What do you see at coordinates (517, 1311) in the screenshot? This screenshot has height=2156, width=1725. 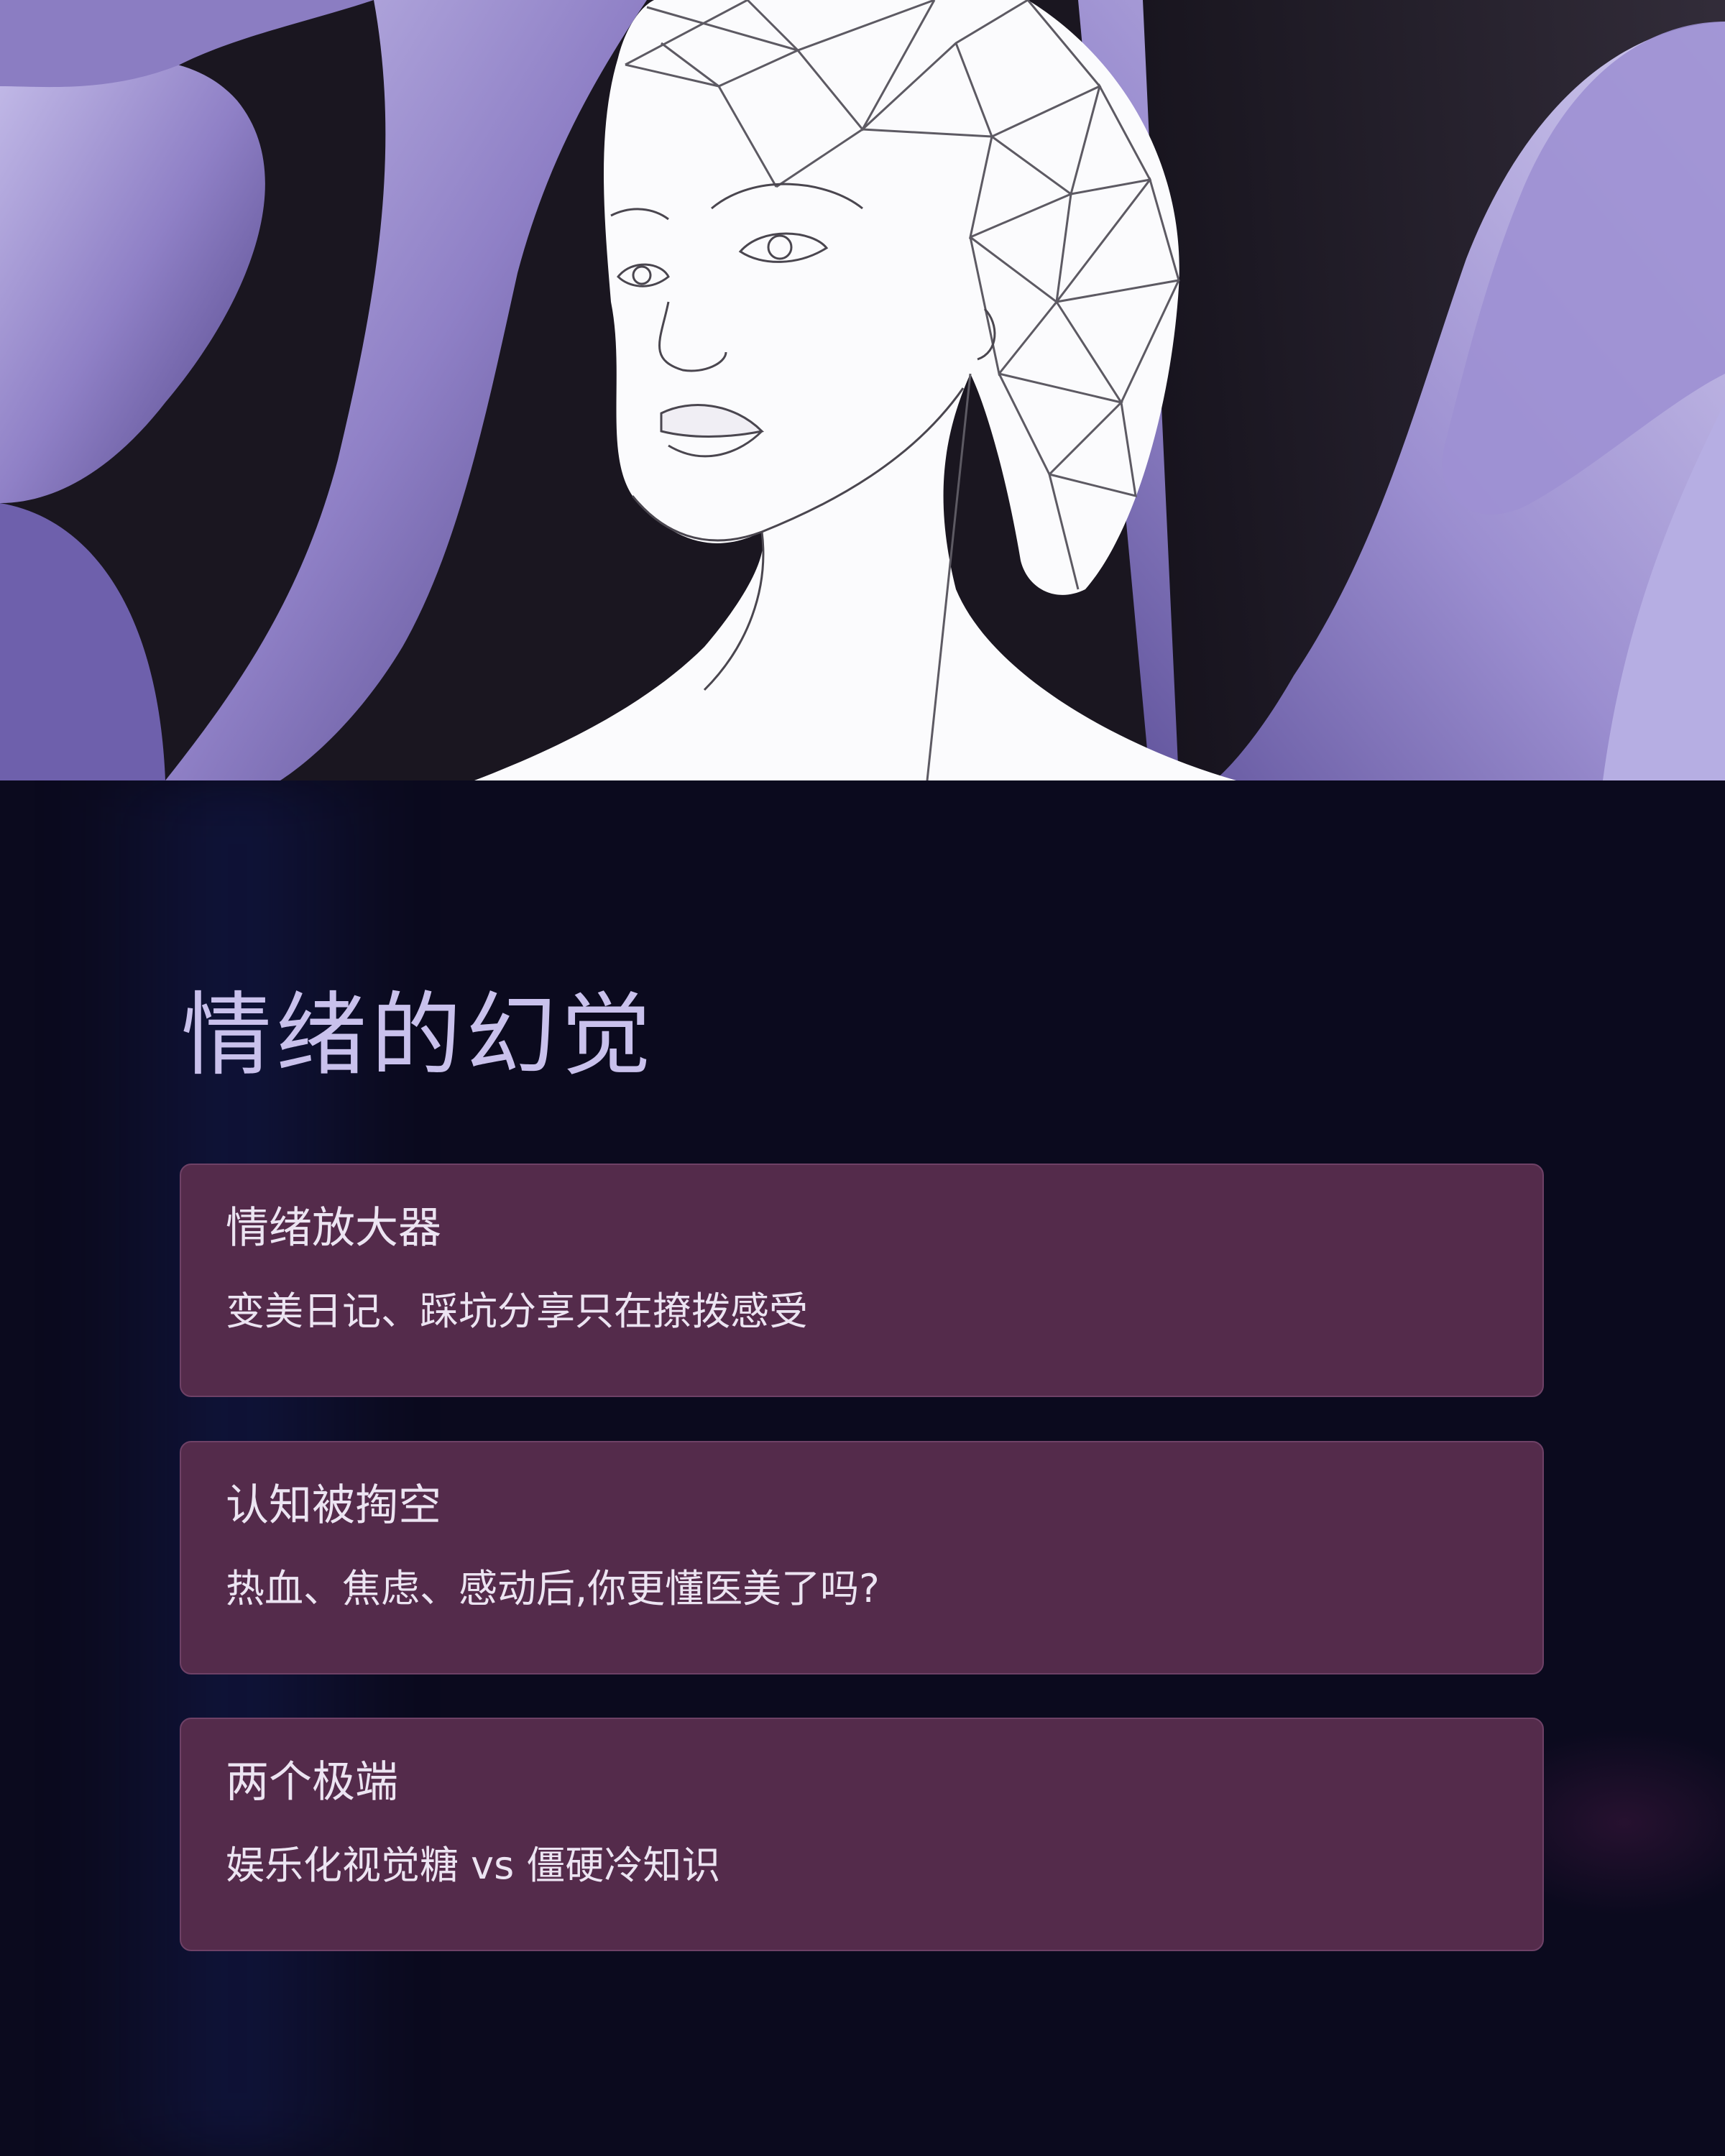 I see `card-description: 变美日记、踩坑分享只在撩拨感受` at bounding box center [517, 1311].